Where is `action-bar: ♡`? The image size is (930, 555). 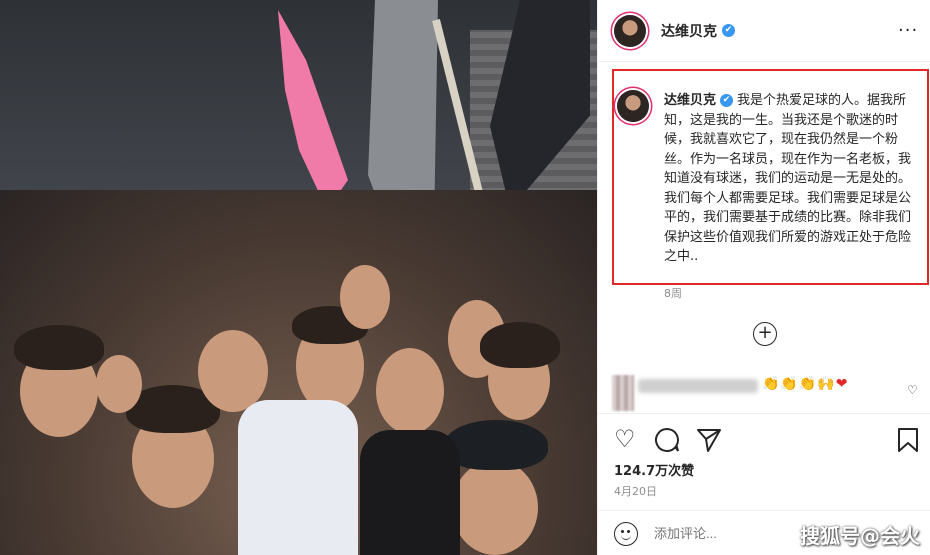
action-bar: ♡ is located at coordinates (766, 439).